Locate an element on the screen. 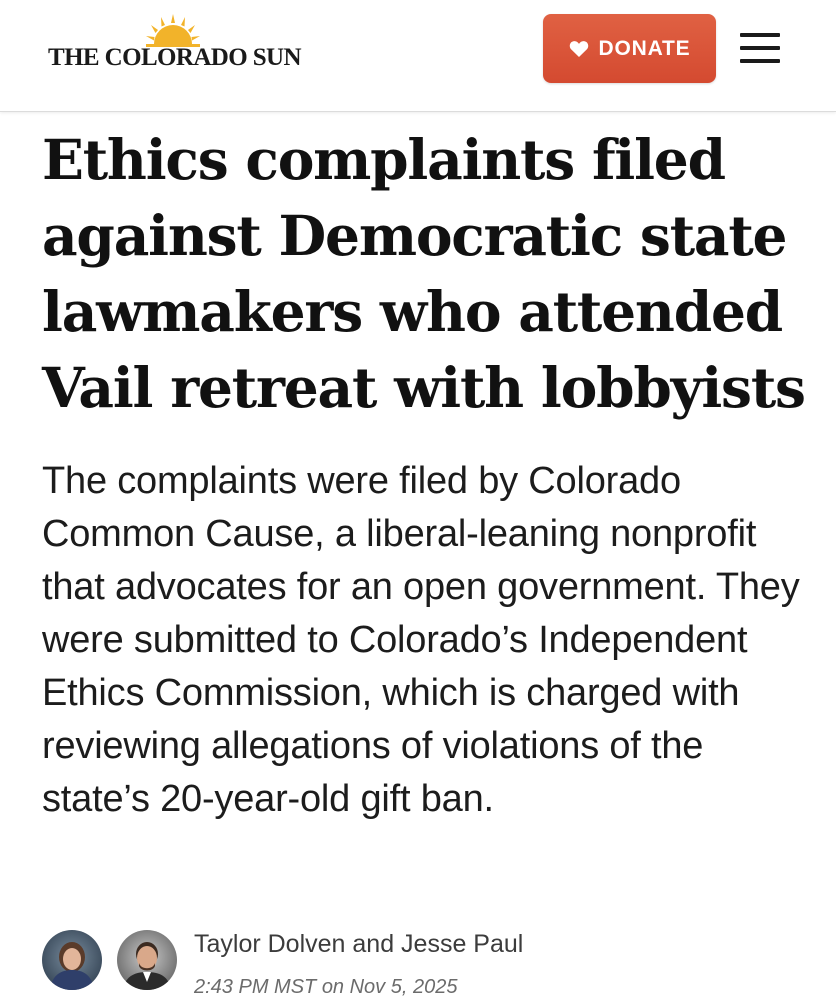 The width and height of the screenshot is (836, 1000). donate-button: DONATE is located at coordinates (629, 48).